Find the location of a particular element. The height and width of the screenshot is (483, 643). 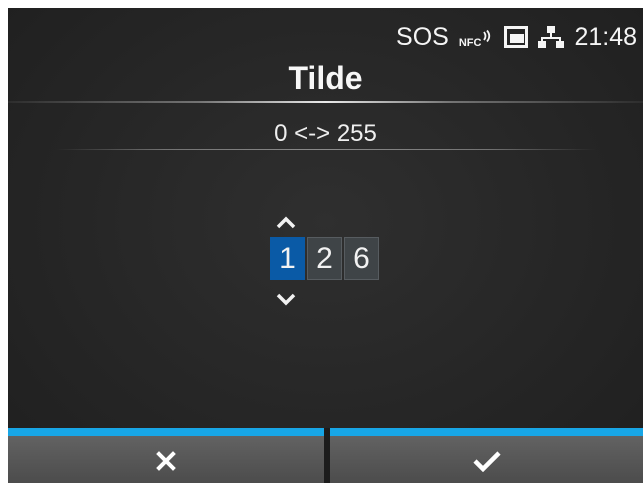

increment-button is located at coordinates (286, 223).